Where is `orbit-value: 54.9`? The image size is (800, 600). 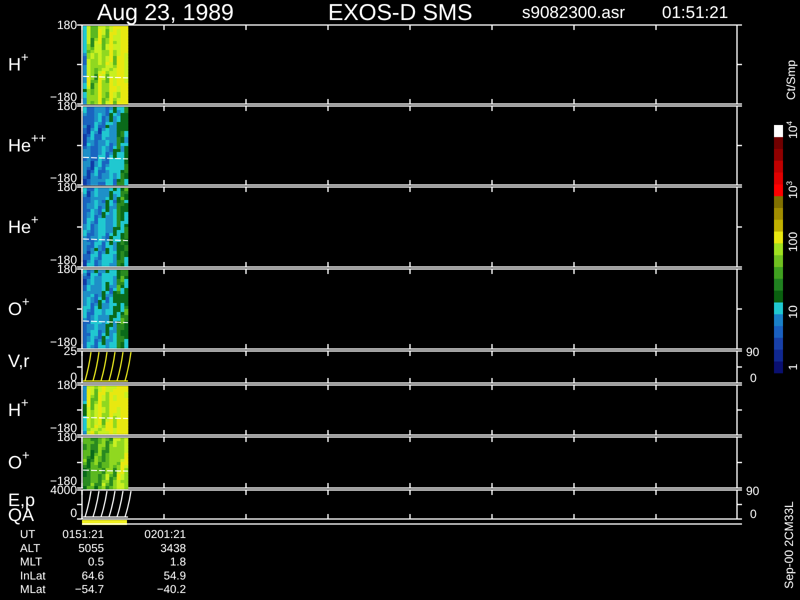
orbit-value: 54.9 is located at coordinates (175, 576).